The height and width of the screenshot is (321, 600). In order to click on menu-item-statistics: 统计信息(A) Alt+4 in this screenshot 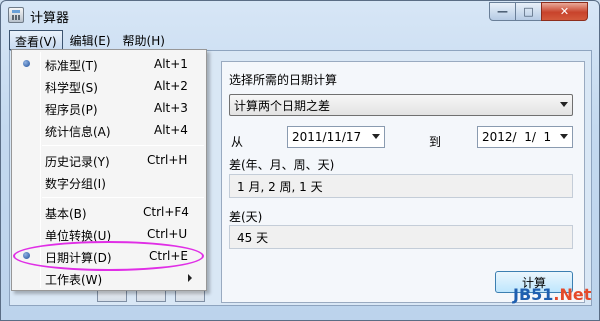, I will do `click(109, 130)`.